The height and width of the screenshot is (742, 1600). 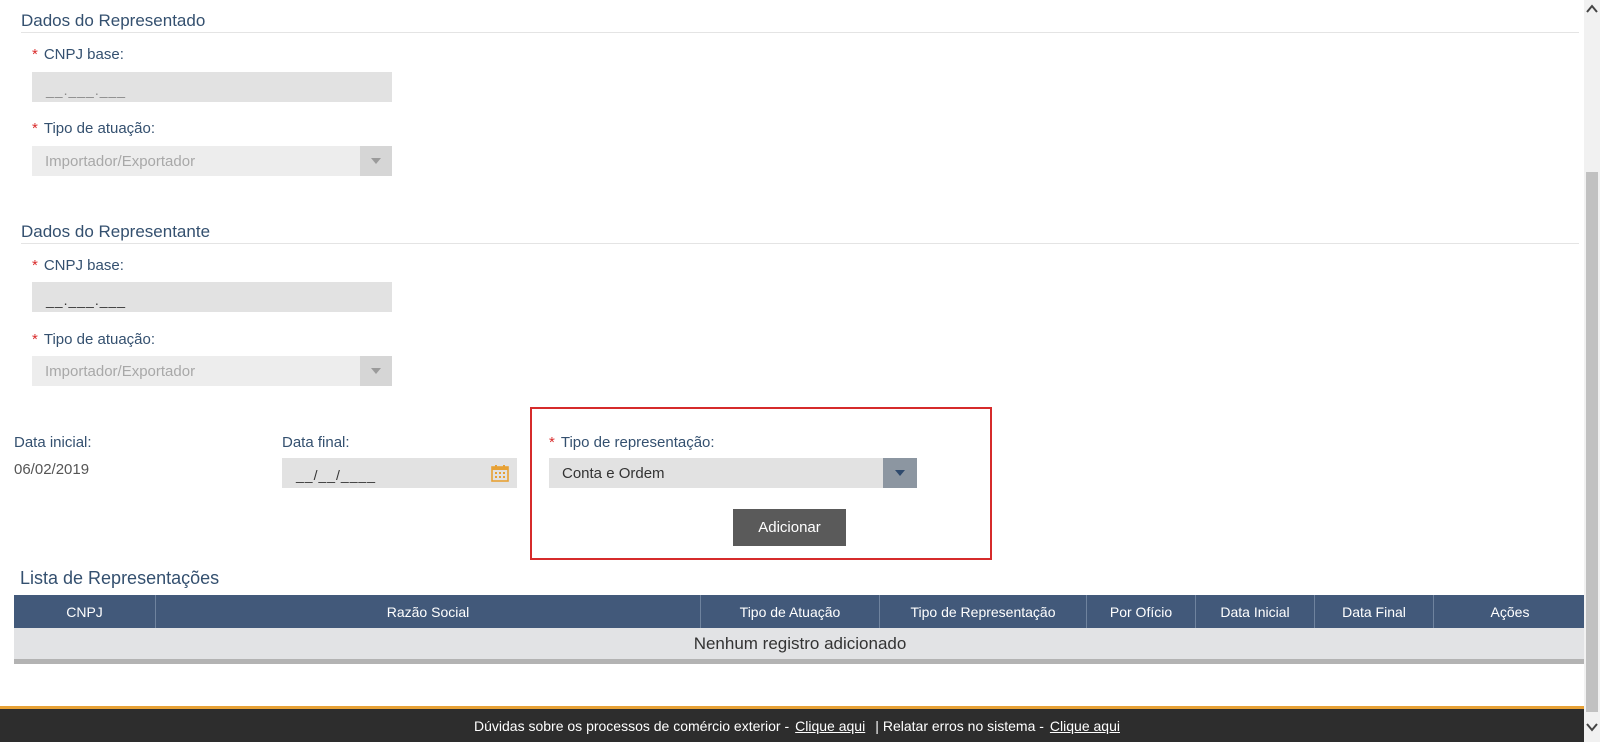 What do you see at coordinates (1510, 611) in the screenshot?
I see `column-header-acoes: Ações` at bounding box center [1510, 611].